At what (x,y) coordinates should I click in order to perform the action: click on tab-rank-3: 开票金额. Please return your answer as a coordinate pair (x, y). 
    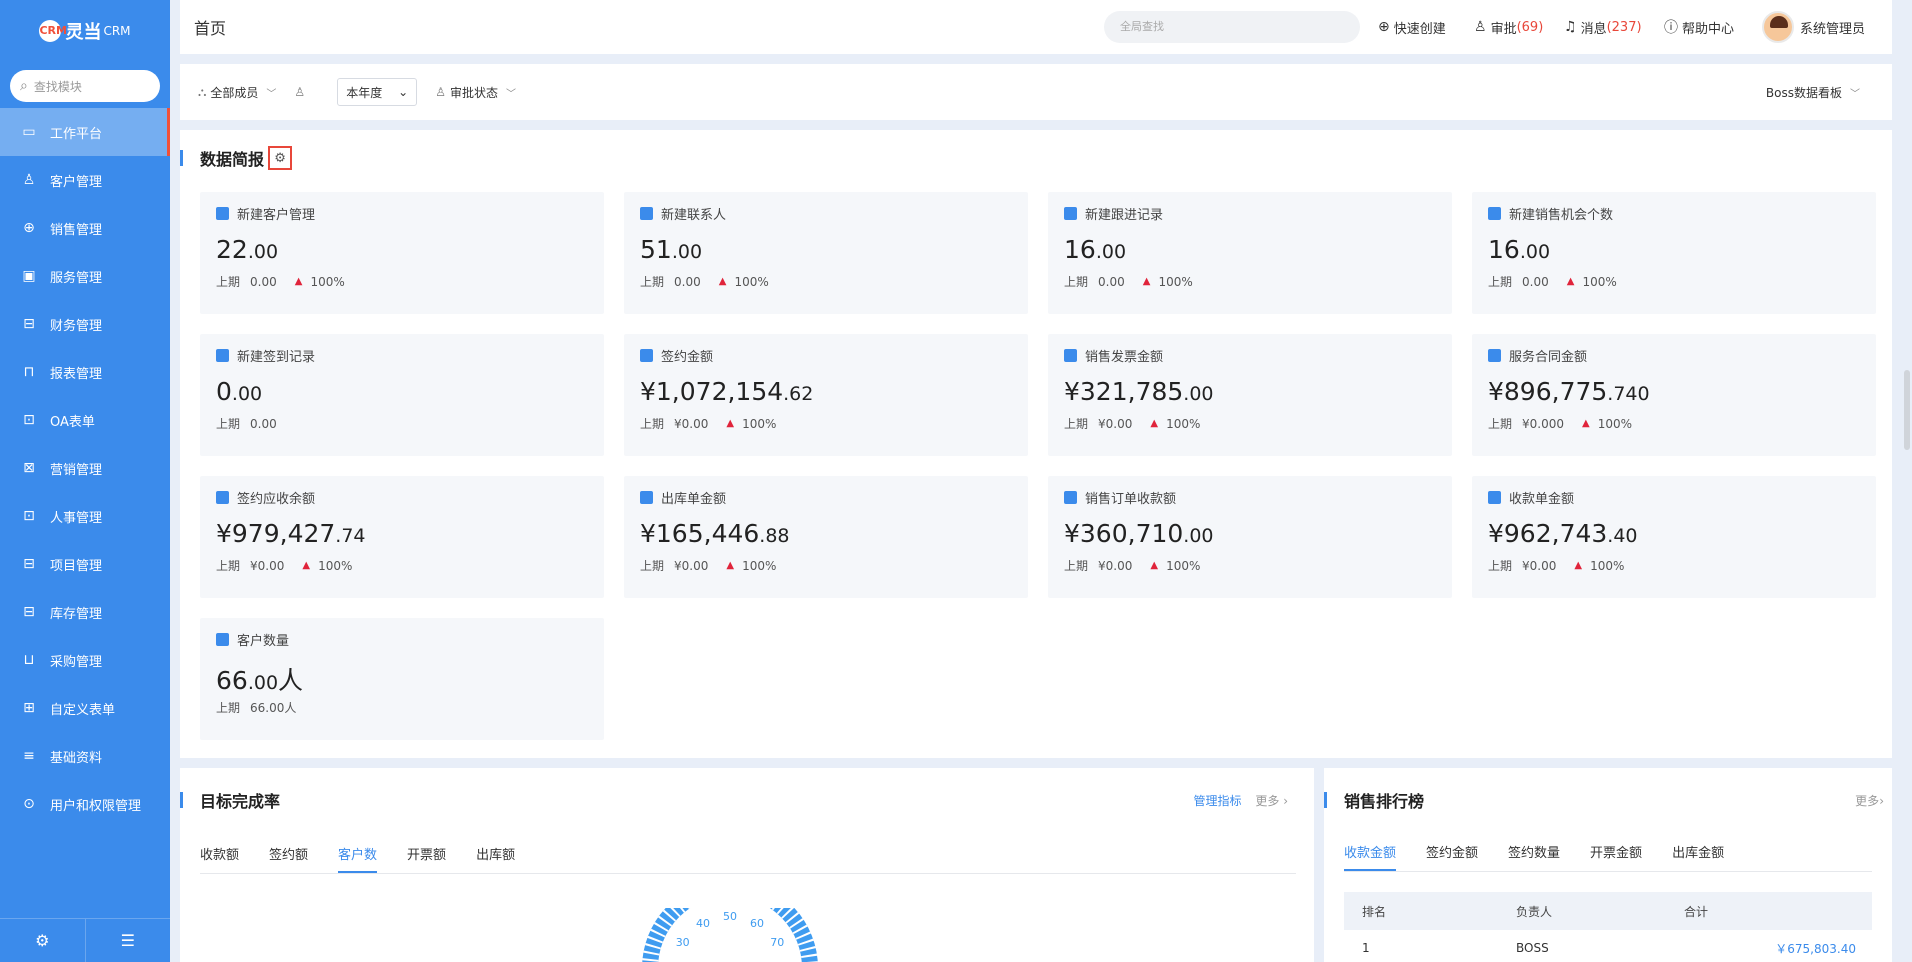
    Looking at the image, I should click on (1616, 856).